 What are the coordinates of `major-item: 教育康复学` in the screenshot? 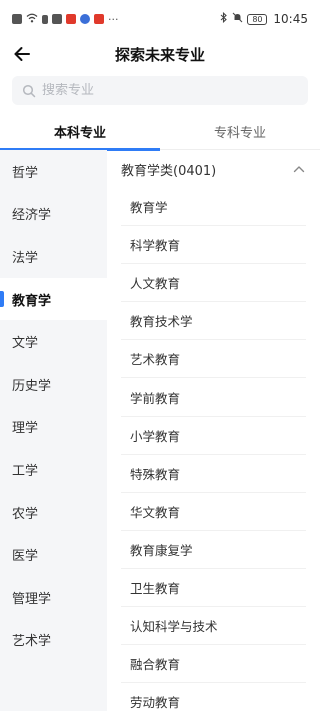 It's located at (213, 550).